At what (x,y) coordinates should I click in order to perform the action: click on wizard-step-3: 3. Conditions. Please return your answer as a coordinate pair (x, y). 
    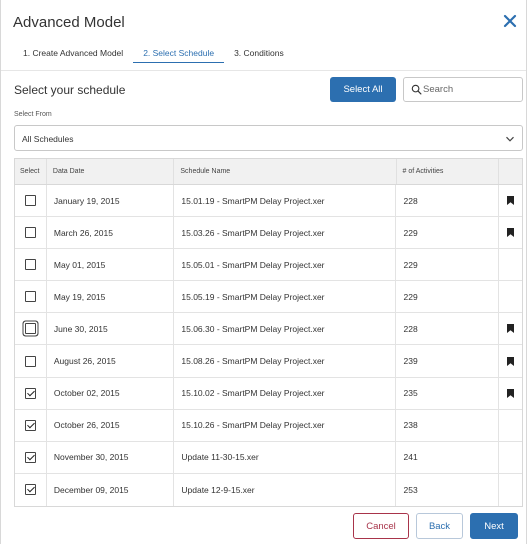
    Looking at the image, I should click on (259, 54).